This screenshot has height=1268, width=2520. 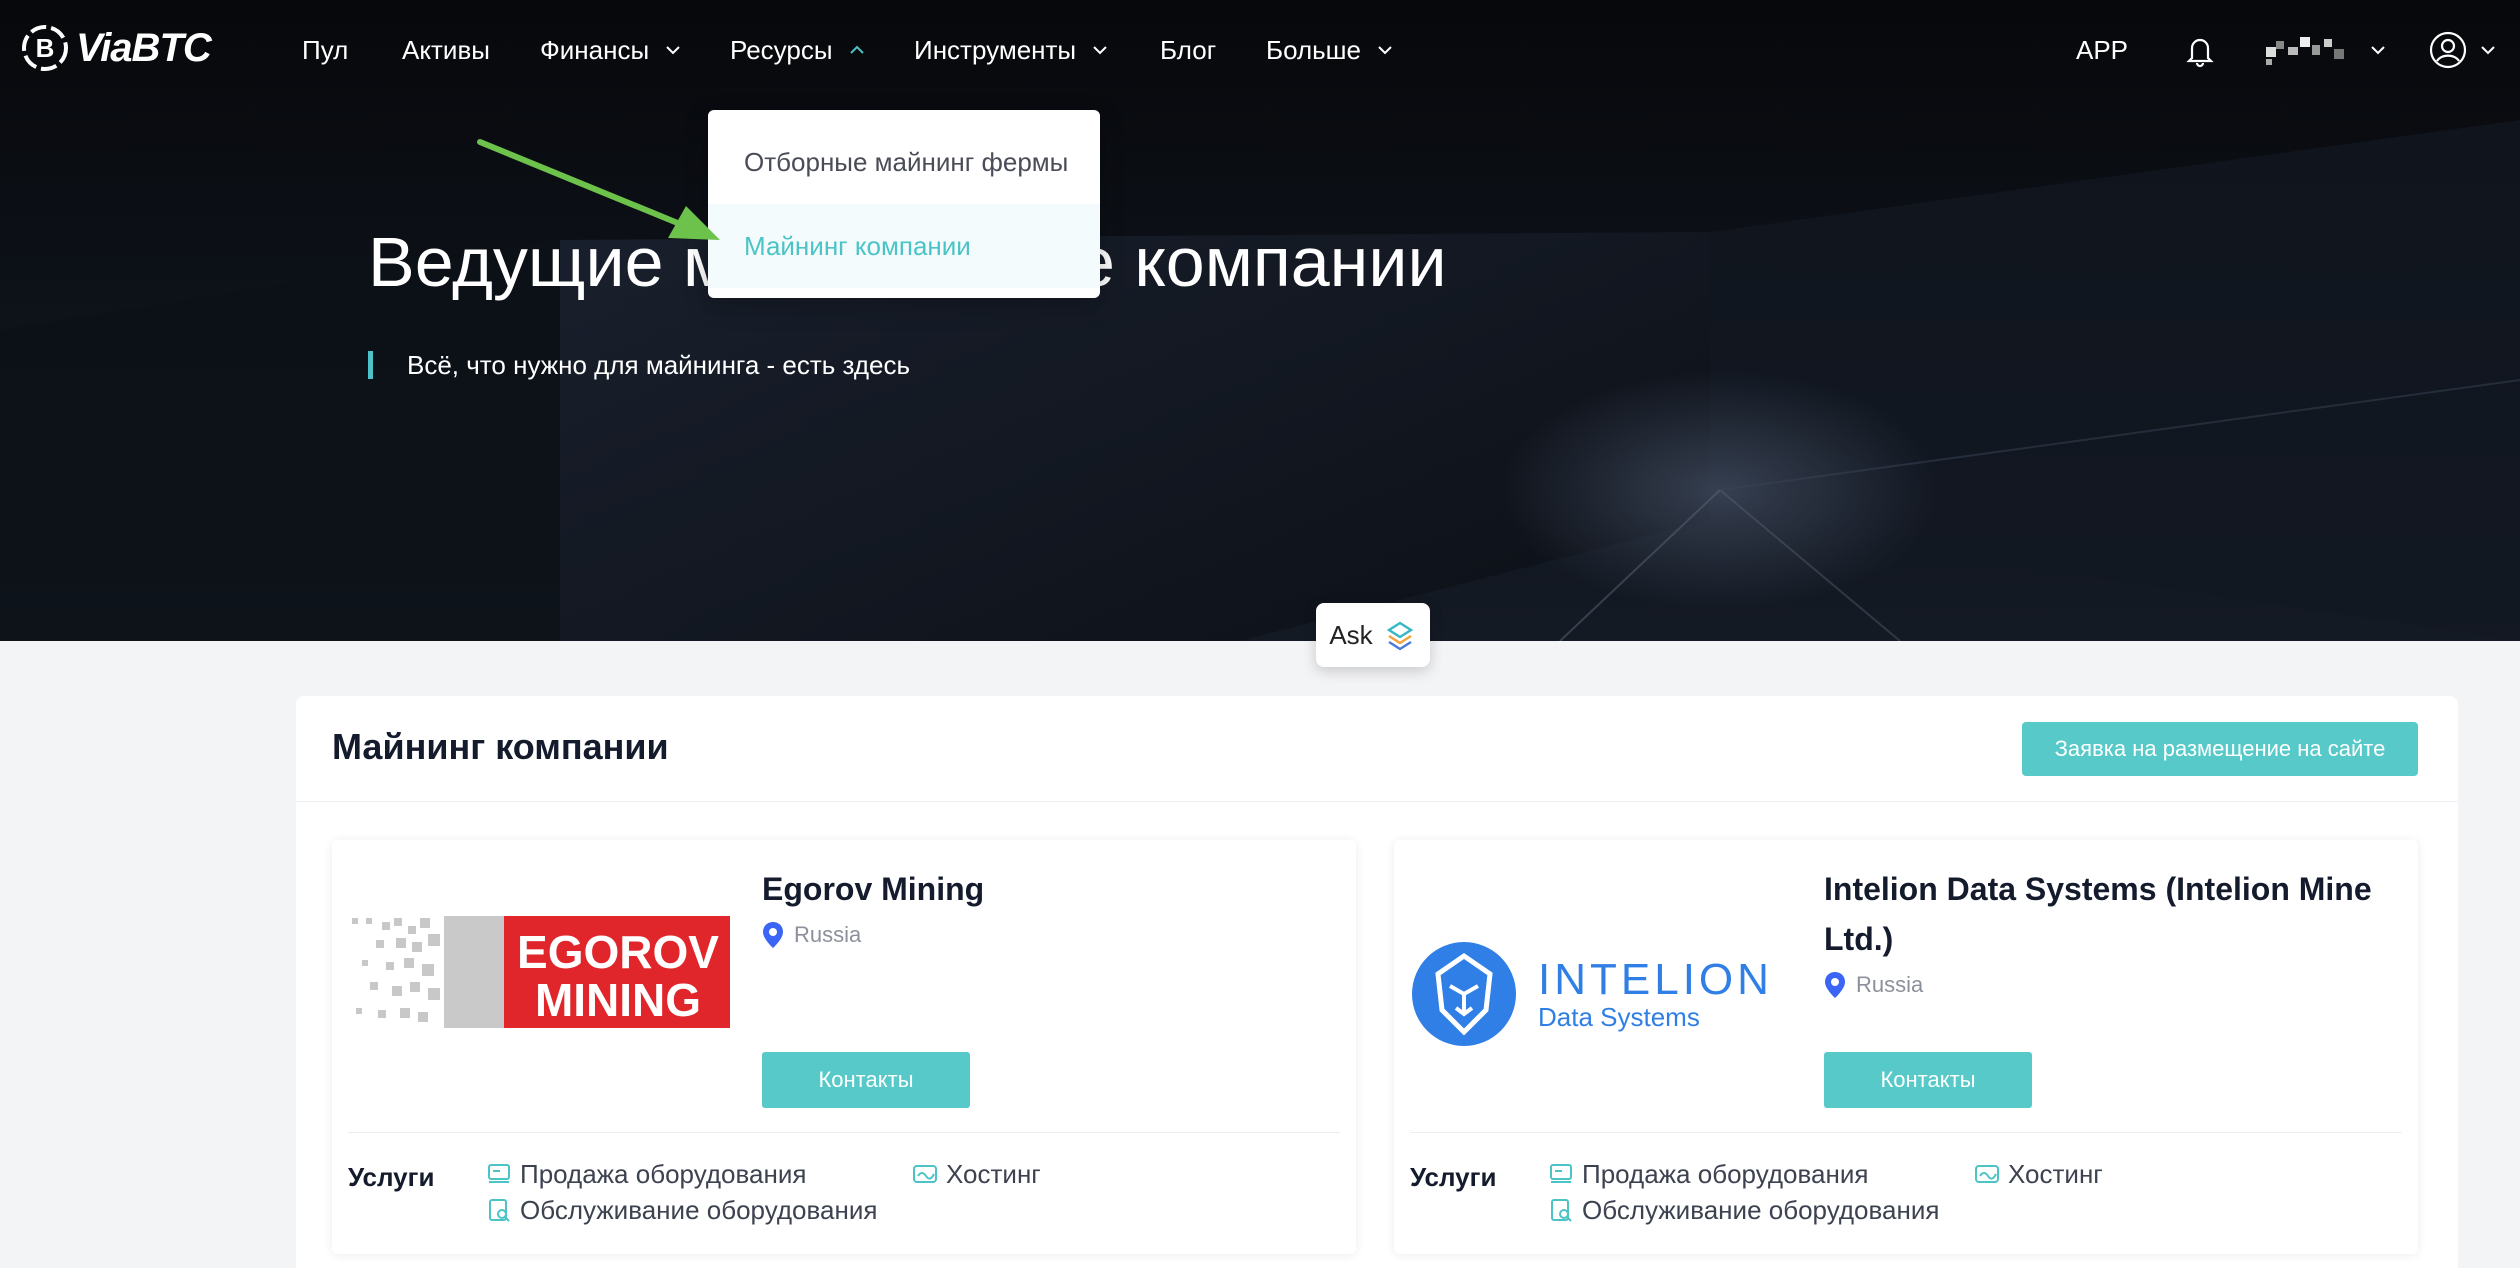 I want to click on nav-label: Активы, so click(x=446, y=49).